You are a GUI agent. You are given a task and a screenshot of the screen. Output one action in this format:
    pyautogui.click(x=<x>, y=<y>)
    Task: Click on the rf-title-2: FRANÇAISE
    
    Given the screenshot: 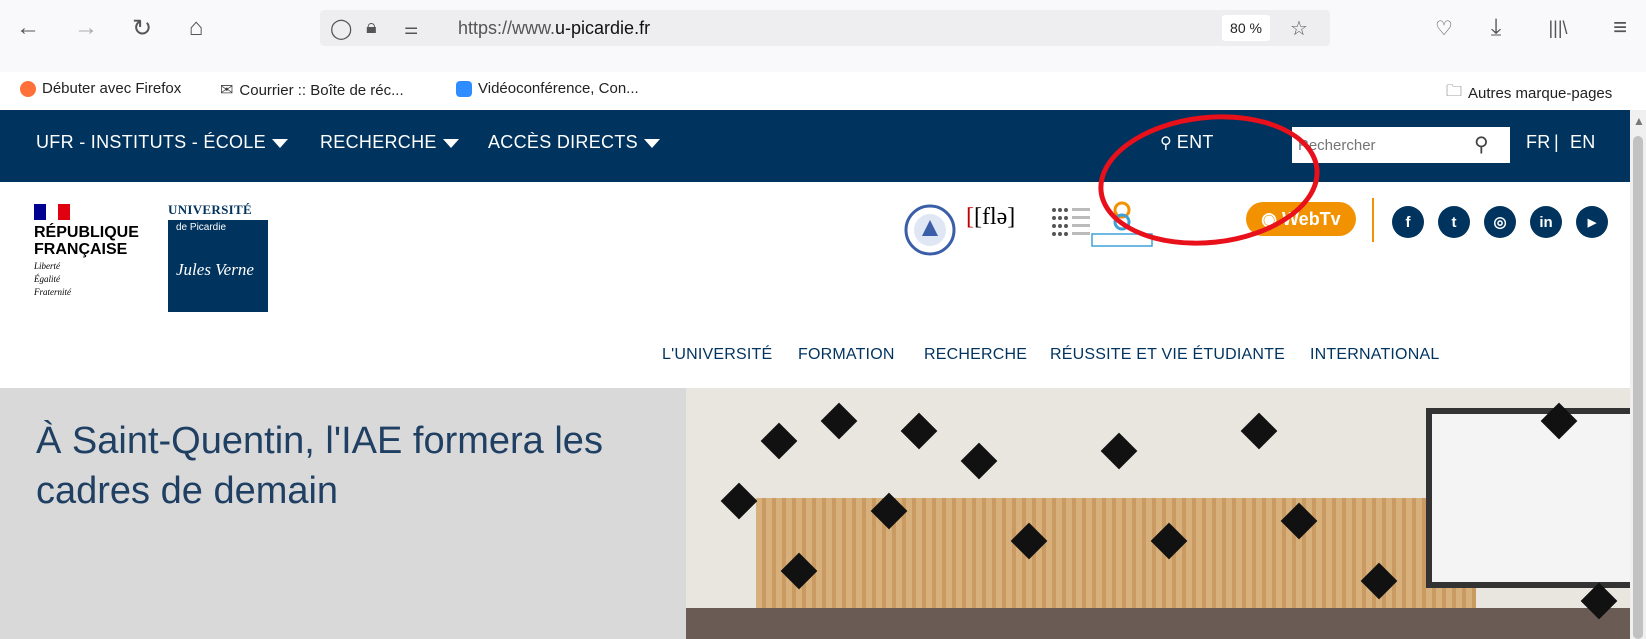 What is the action you would take?
    pyautogui.click(x=81, y=249)
    